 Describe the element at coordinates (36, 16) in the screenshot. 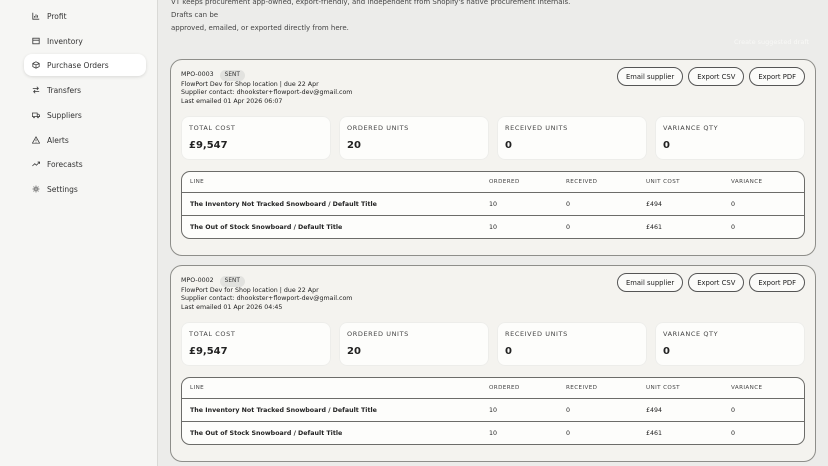

I see `chart-icon` at that location.